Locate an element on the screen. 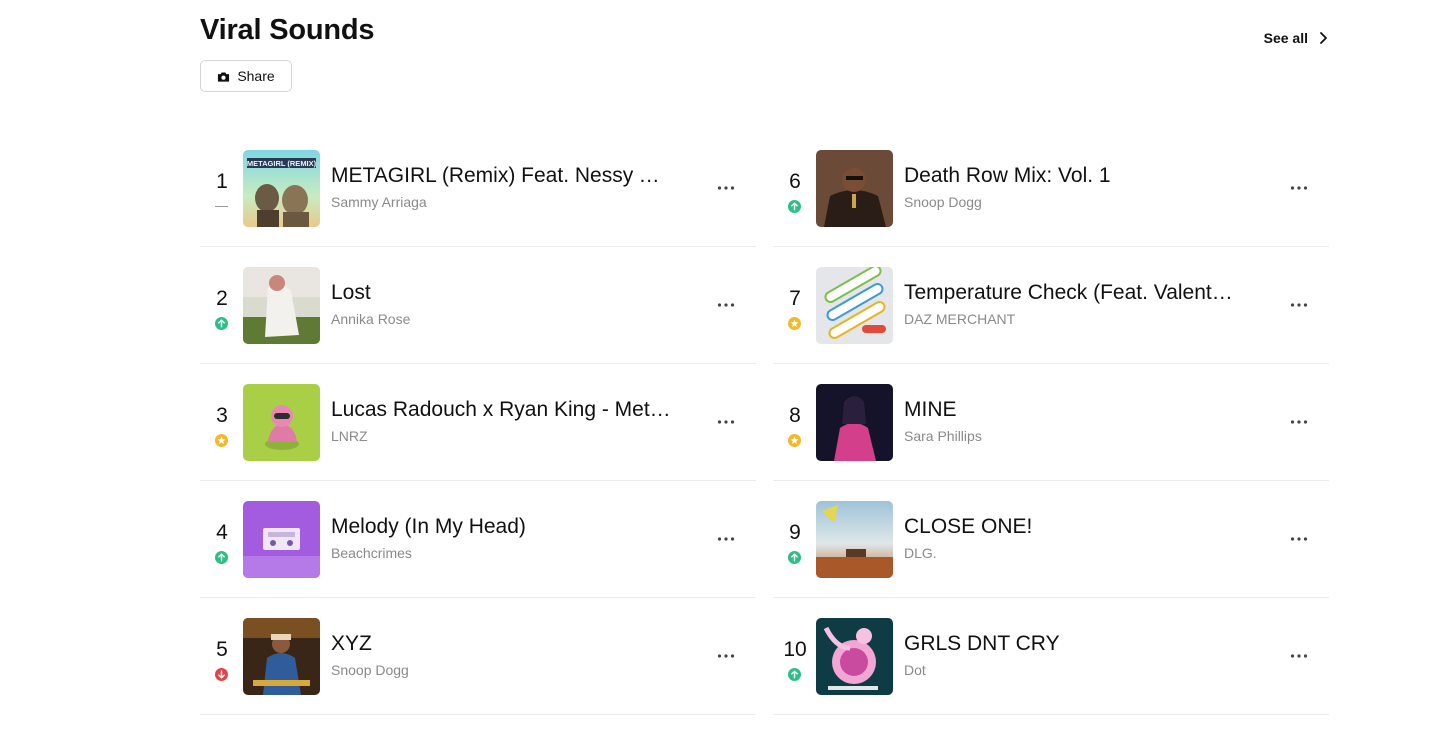 This screenshot has width=1456, height=735. track-artist: DAZ MERCHANT is located at coordinates (959, 319).